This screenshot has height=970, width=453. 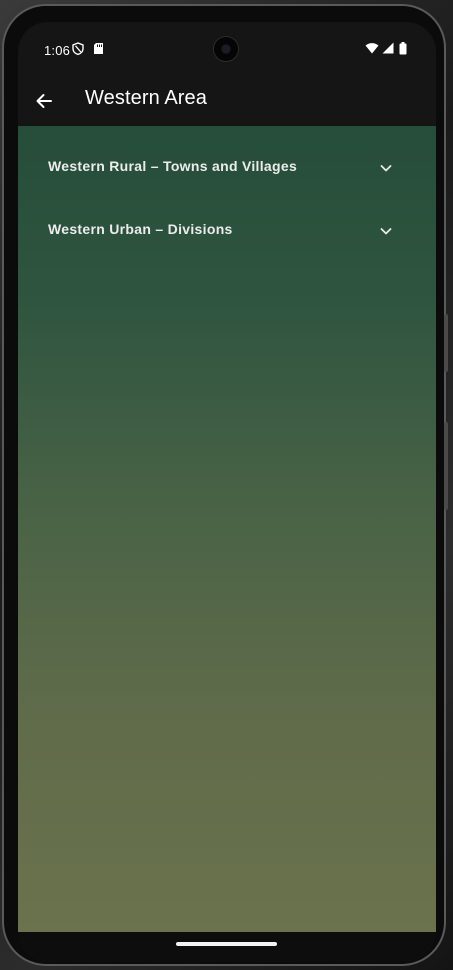 I want to click on sd-card-icon, so click(x=98, y=48).